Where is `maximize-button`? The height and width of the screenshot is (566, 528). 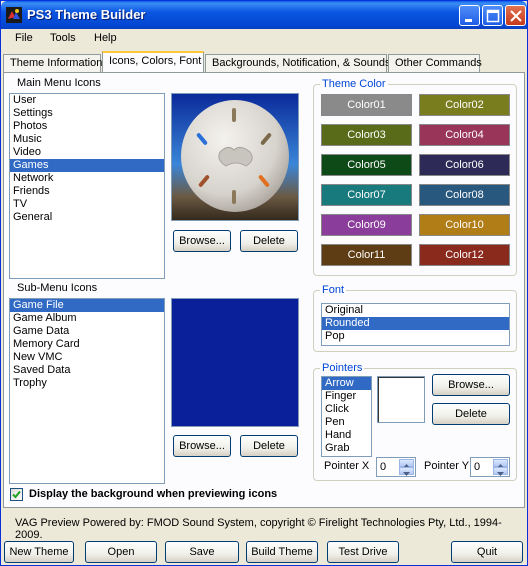 maximize-button is located at coordinates (492, 15).